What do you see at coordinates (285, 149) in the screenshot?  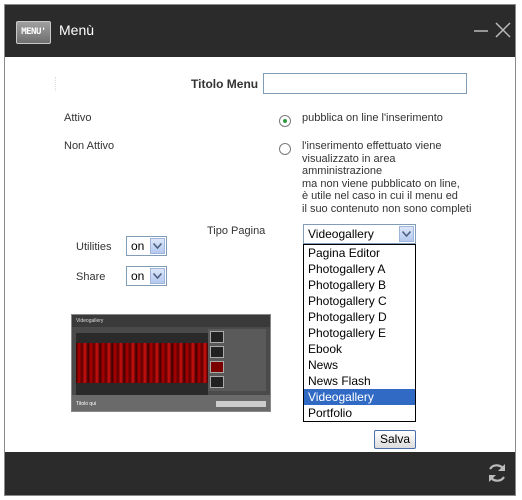 I see `non-attivo-radio` at bounding box center [285, 149].